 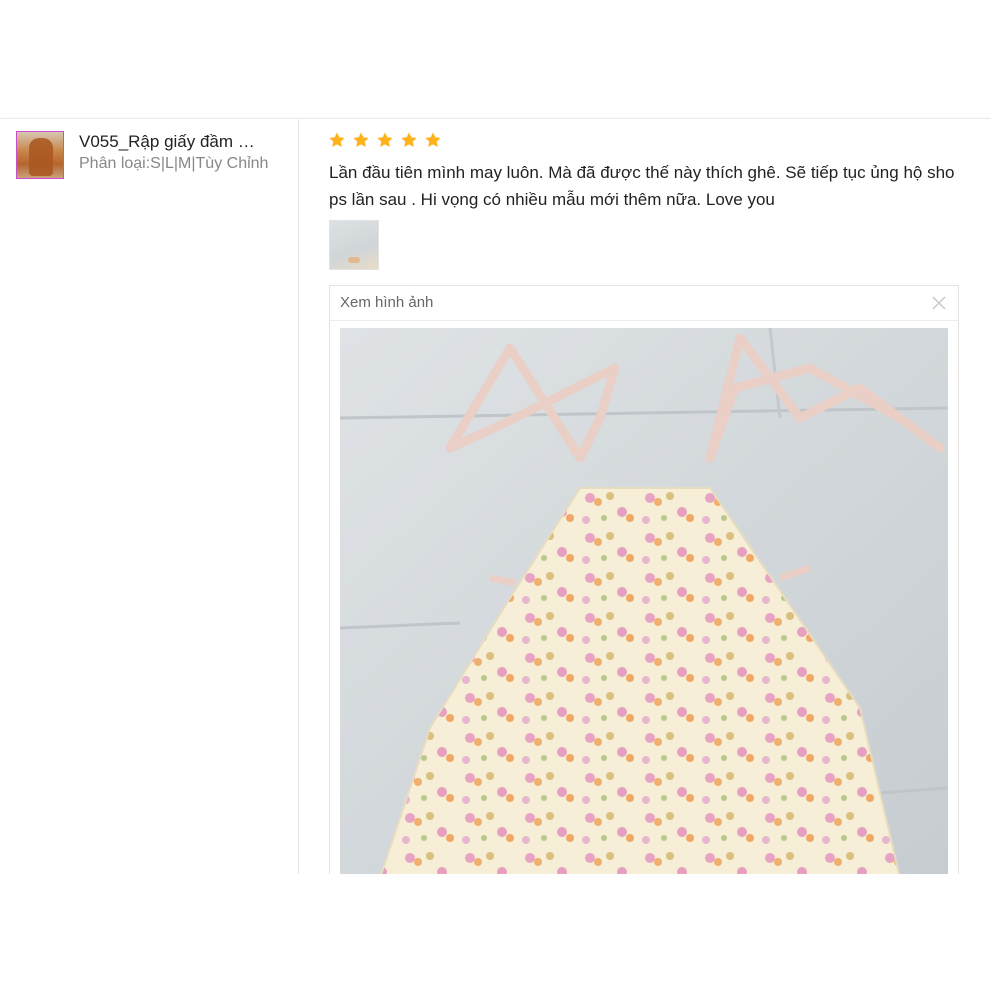 I want to click on rating-stars, so click(x=385, y=142).